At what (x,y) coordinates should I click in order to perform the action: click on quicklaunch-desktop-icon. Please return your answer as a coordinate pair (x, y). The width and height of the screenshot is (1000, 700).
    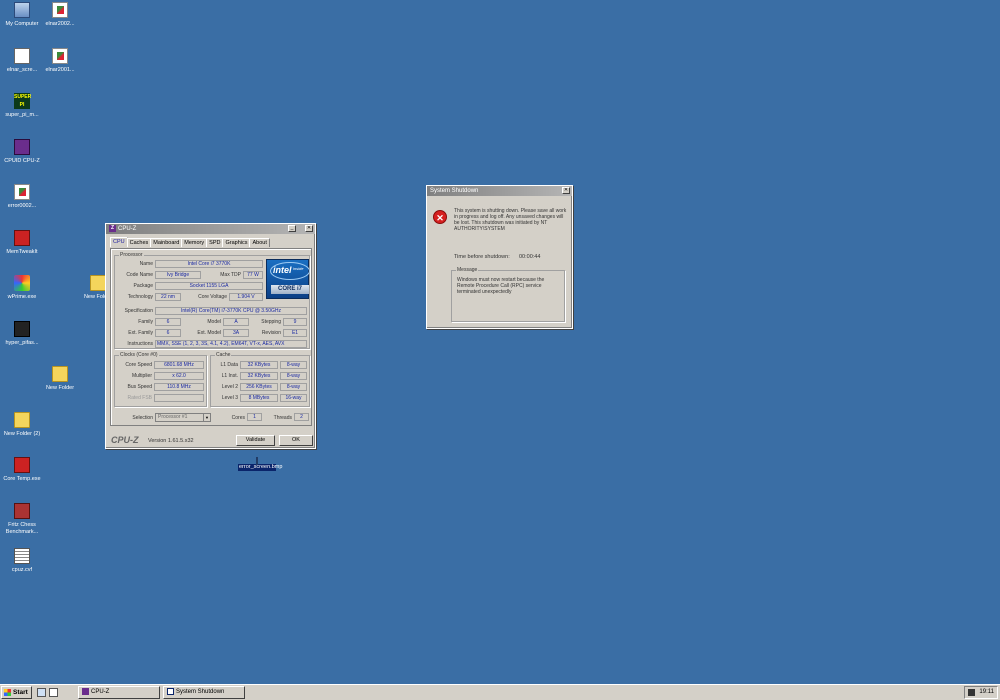
    Looking at the image, I should click on (53, 692).